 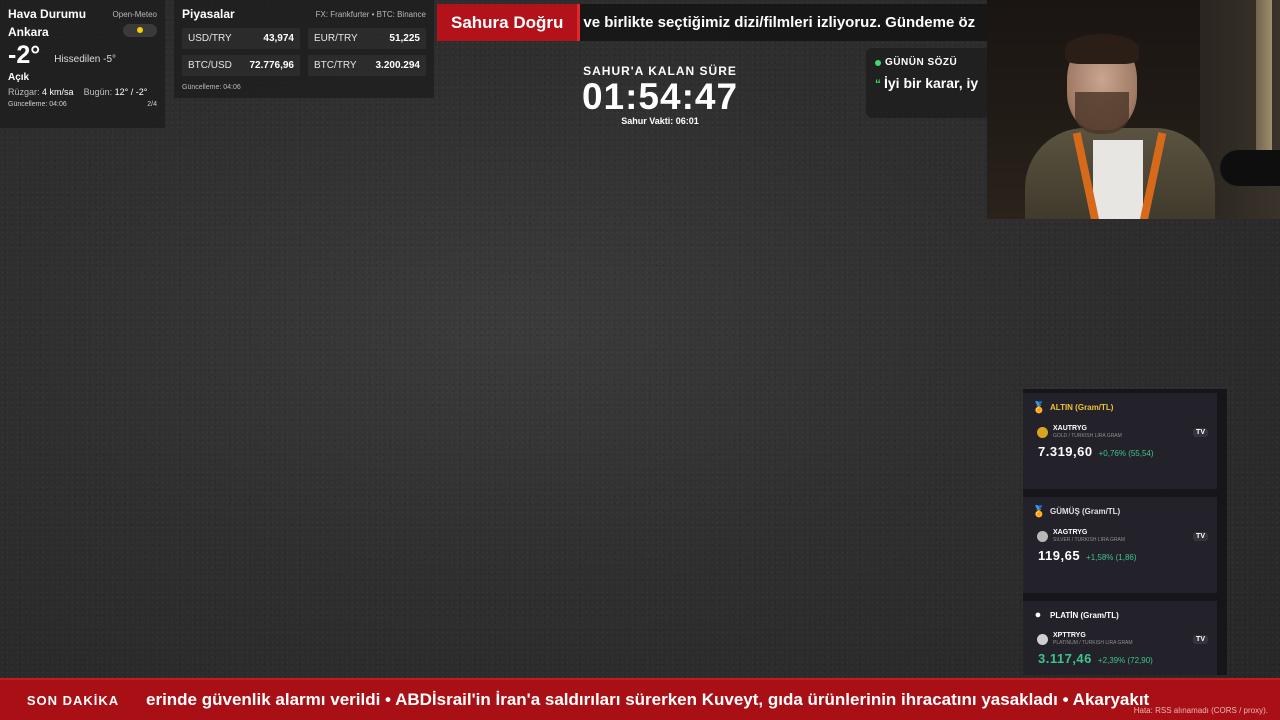 I want to click on metal-price: 7.319,60, so click(x=1065, y=451).